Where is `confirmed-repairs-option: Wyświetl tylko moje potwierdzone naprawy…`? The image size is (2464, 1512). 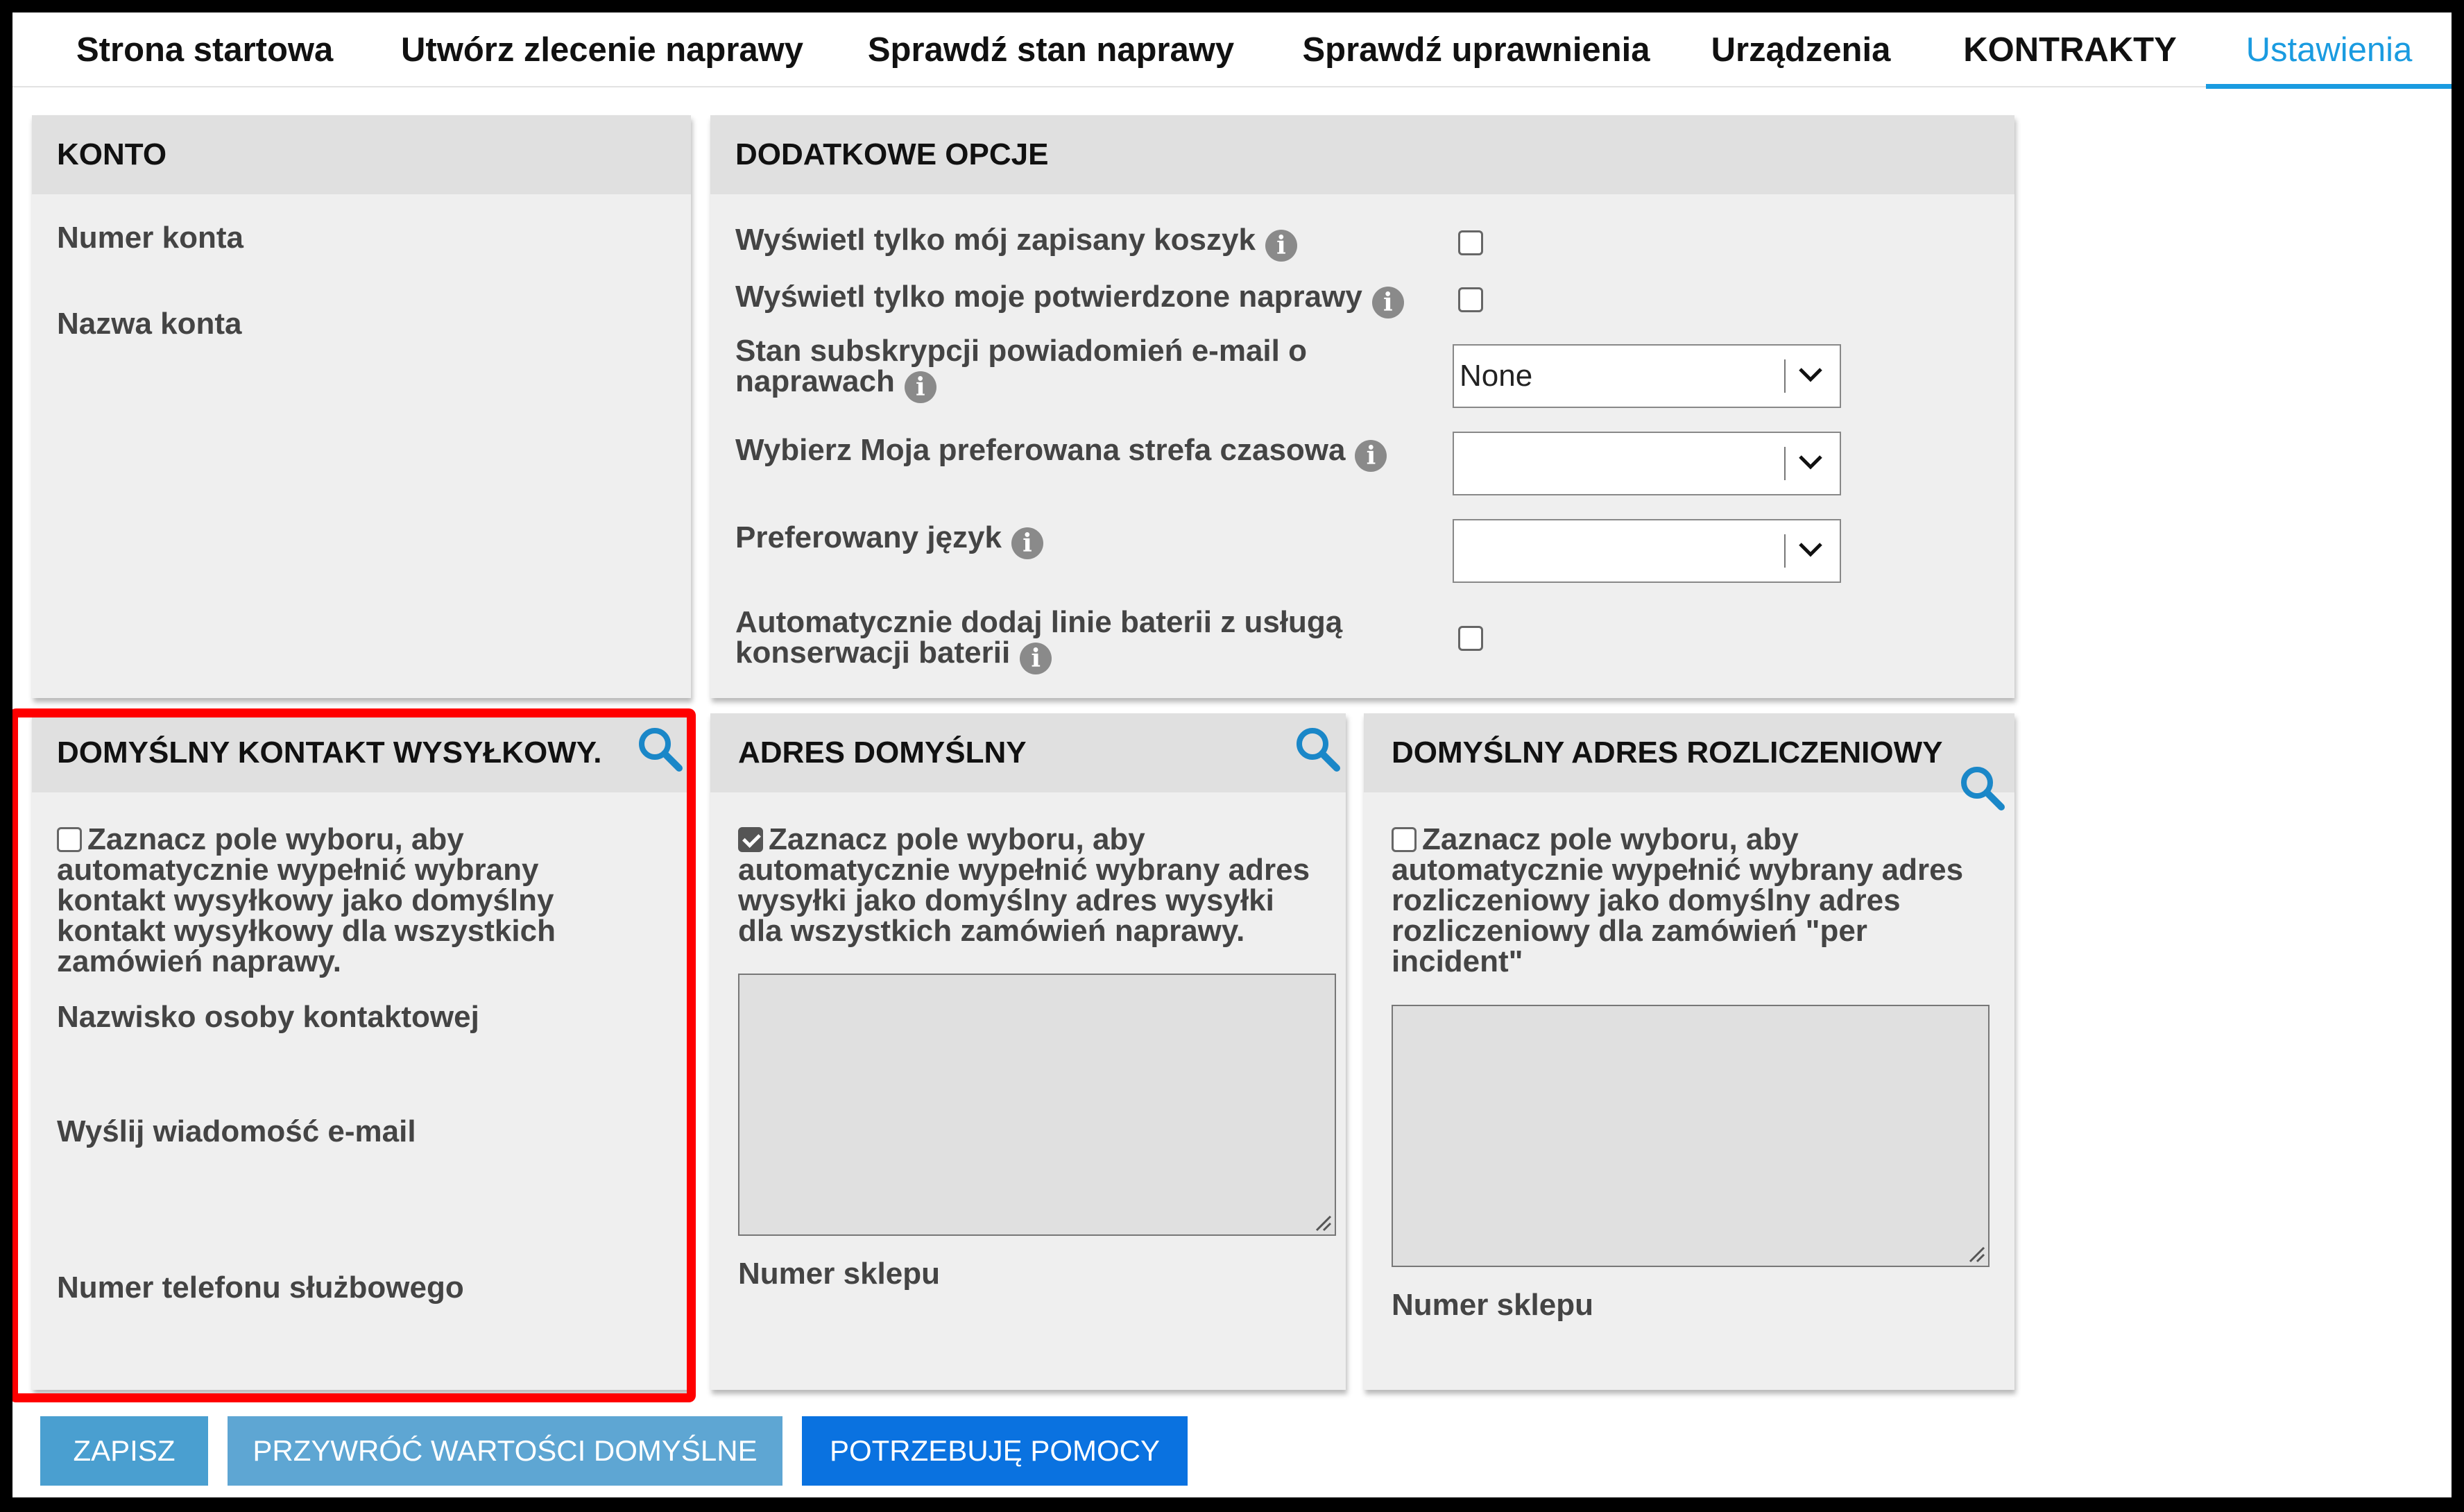 confirmed-repairs-option: Wyświetl tylko moje potwierdzone naprawy… is located at coordinates (1069, 299).